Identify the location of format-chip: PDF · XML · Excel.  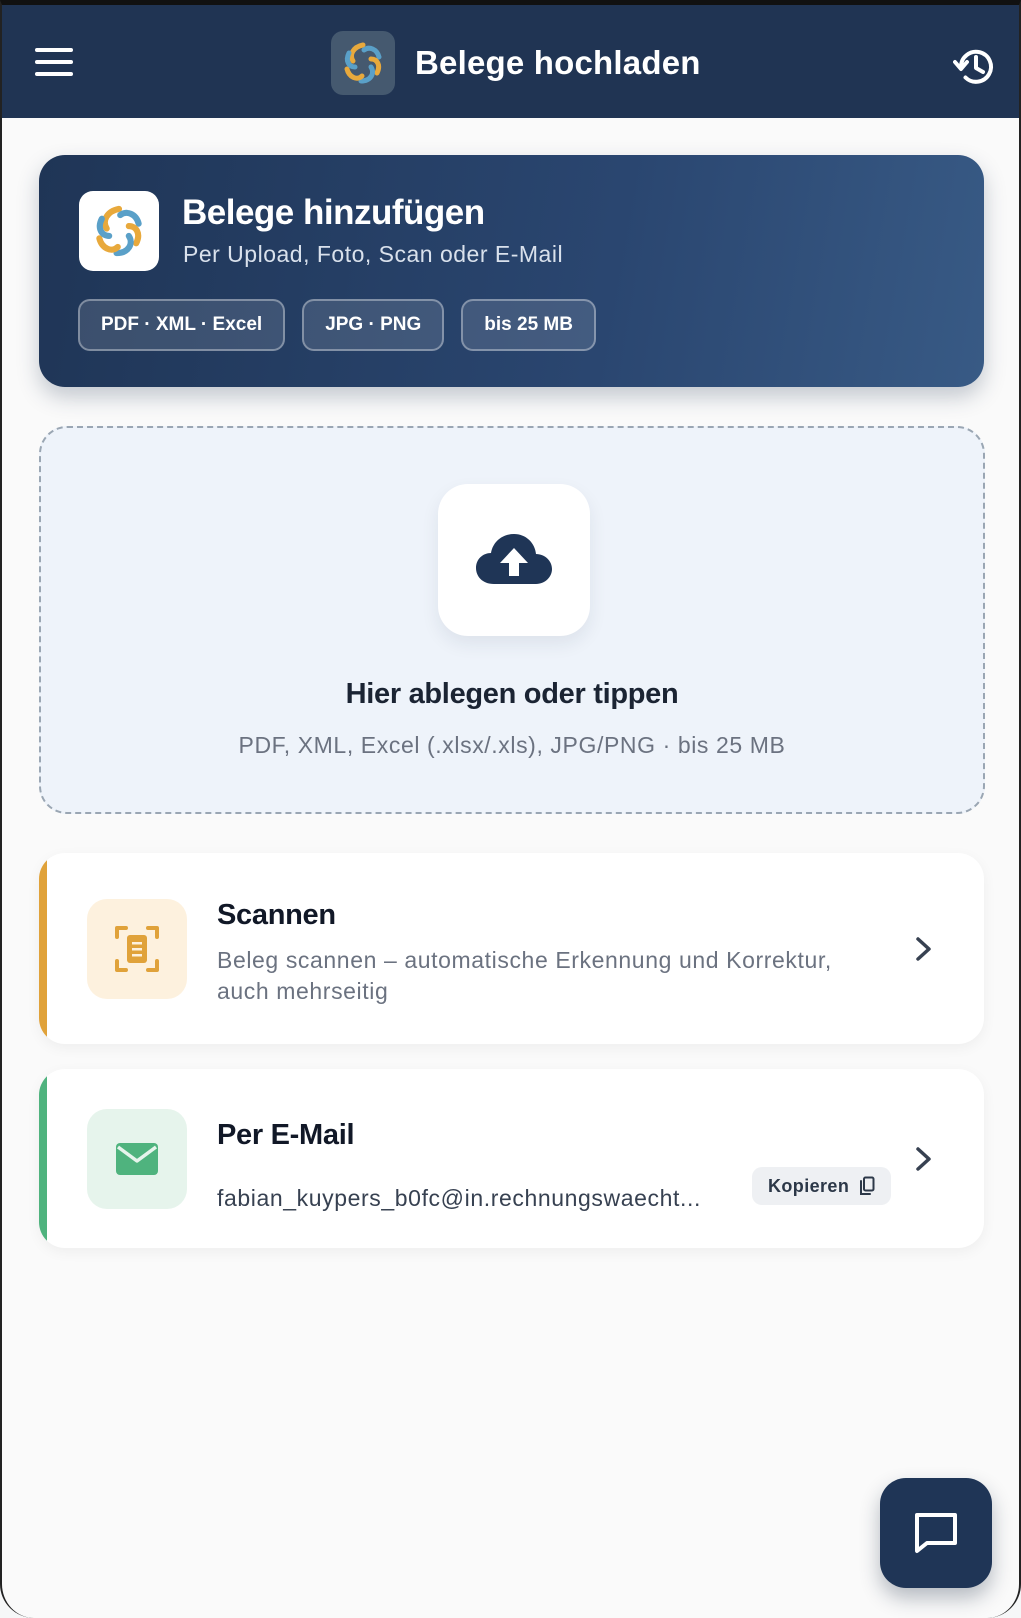
(182, 325).